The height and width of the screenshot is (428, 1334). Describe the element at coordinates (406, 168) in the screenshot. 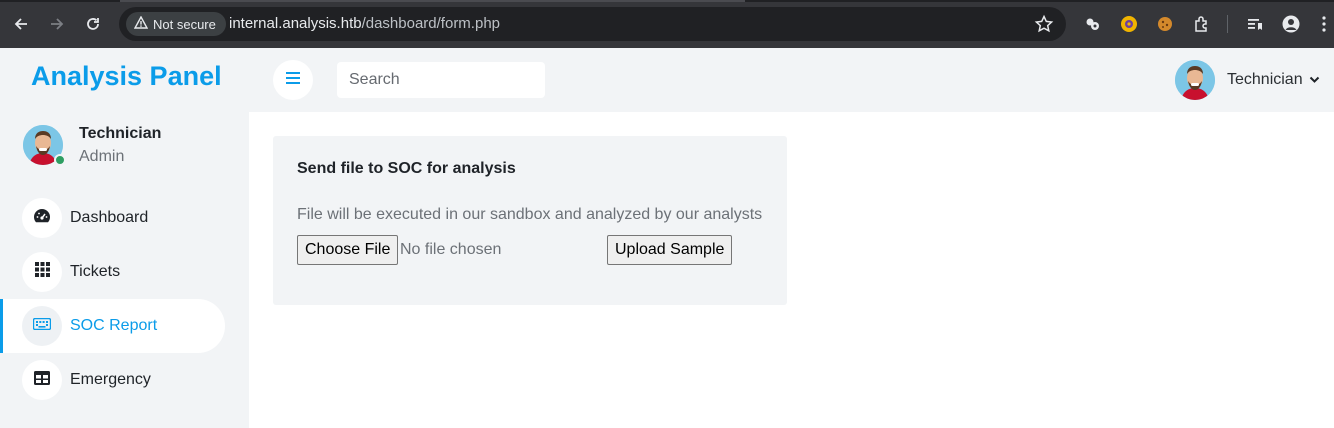

I see `card-title: Send file to SOC for analysis` at that location.